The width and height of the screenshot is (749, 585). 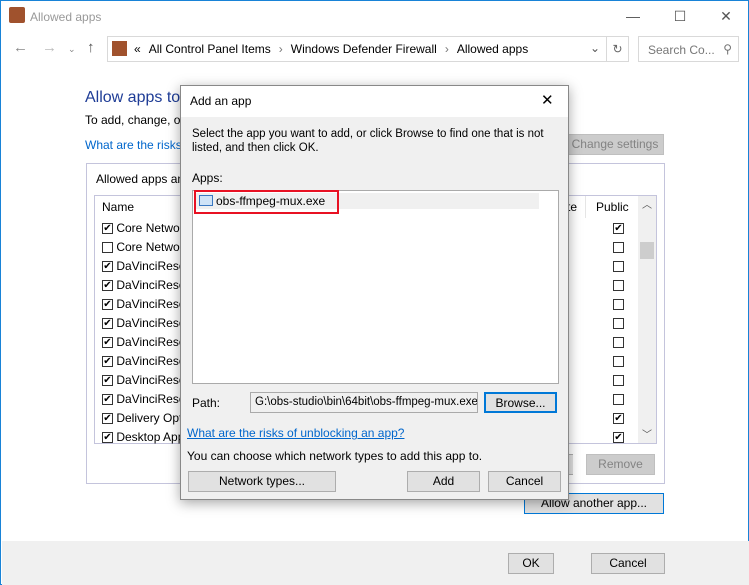 I want to click on breadcrumb-item: All Control Panel Items, so click(x=210, y=49).